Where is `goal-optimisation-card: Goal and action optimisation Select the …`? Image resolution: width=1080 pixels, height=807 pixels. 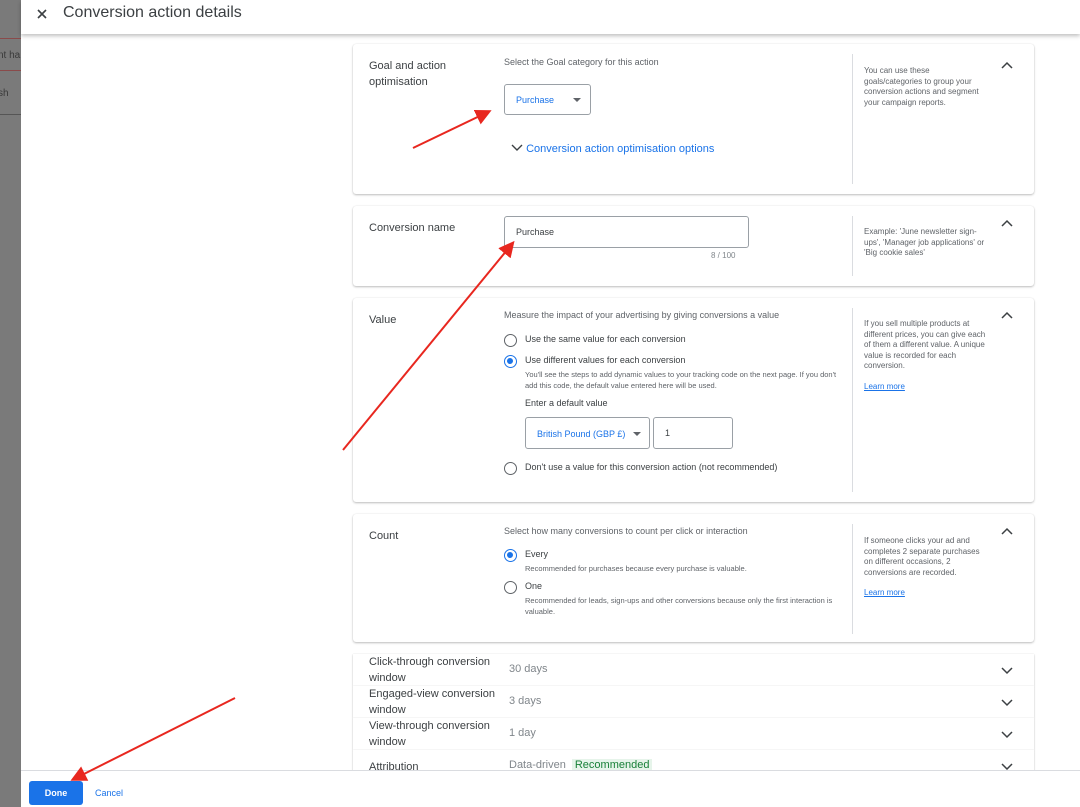
goal-optimisation-card: Goal and action optimisation Select the … is located at coordinates (693, 119).